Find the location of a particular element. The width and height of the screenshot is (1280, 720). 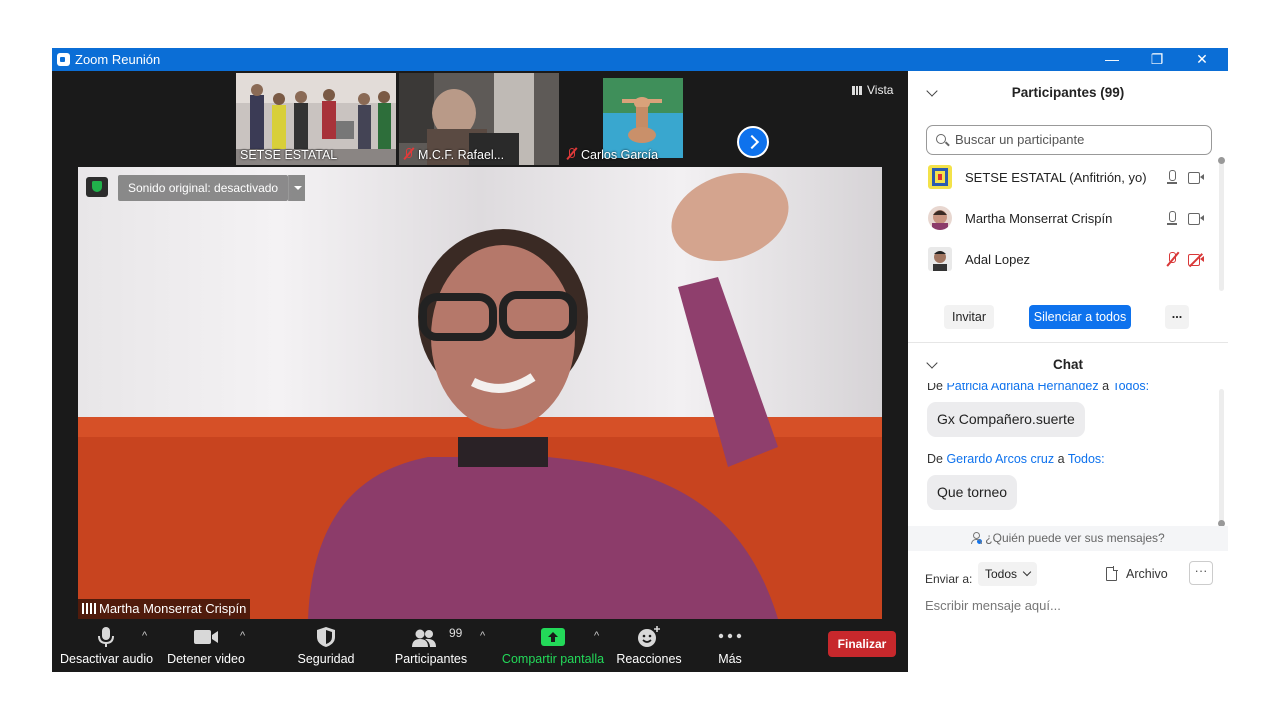

stop-video-button: Detener video is located at coordinates (206, 646).